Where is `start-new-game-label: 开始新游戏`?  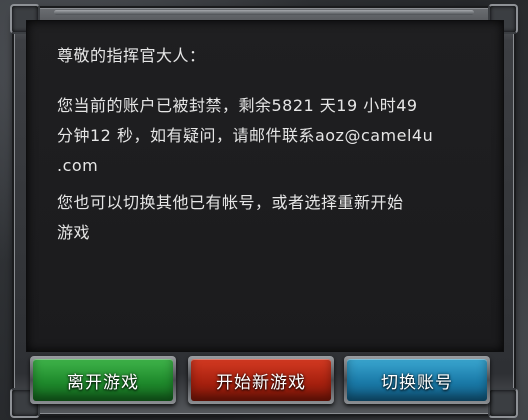
start-new-game-label: 开始新游戏 is located at coordinates (261, 380).